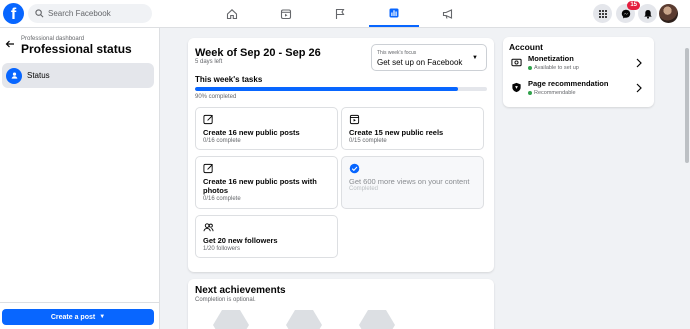  I want to click on grid-menu-icon, so click(602, 13).